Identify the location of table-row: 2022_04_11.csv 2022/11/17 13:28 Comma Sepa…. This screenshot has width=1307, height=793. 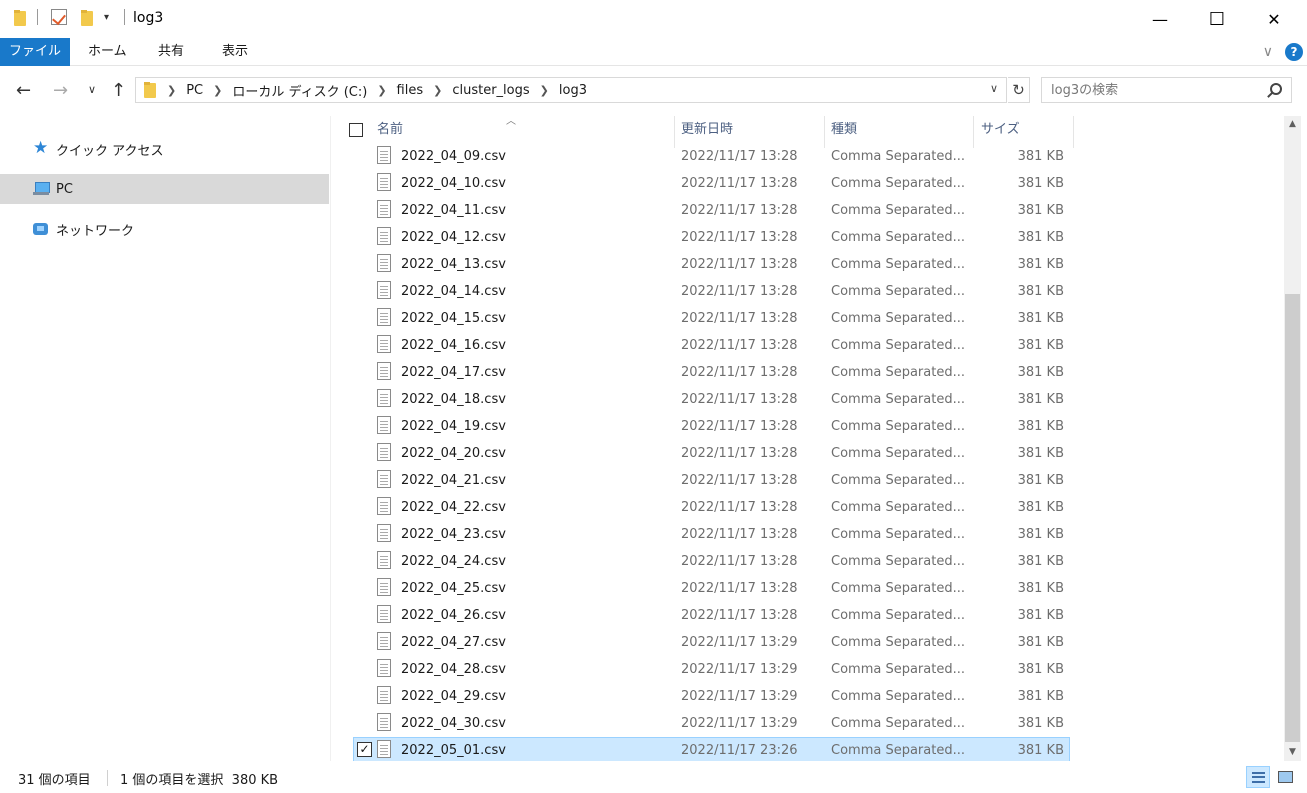
(807, 210).